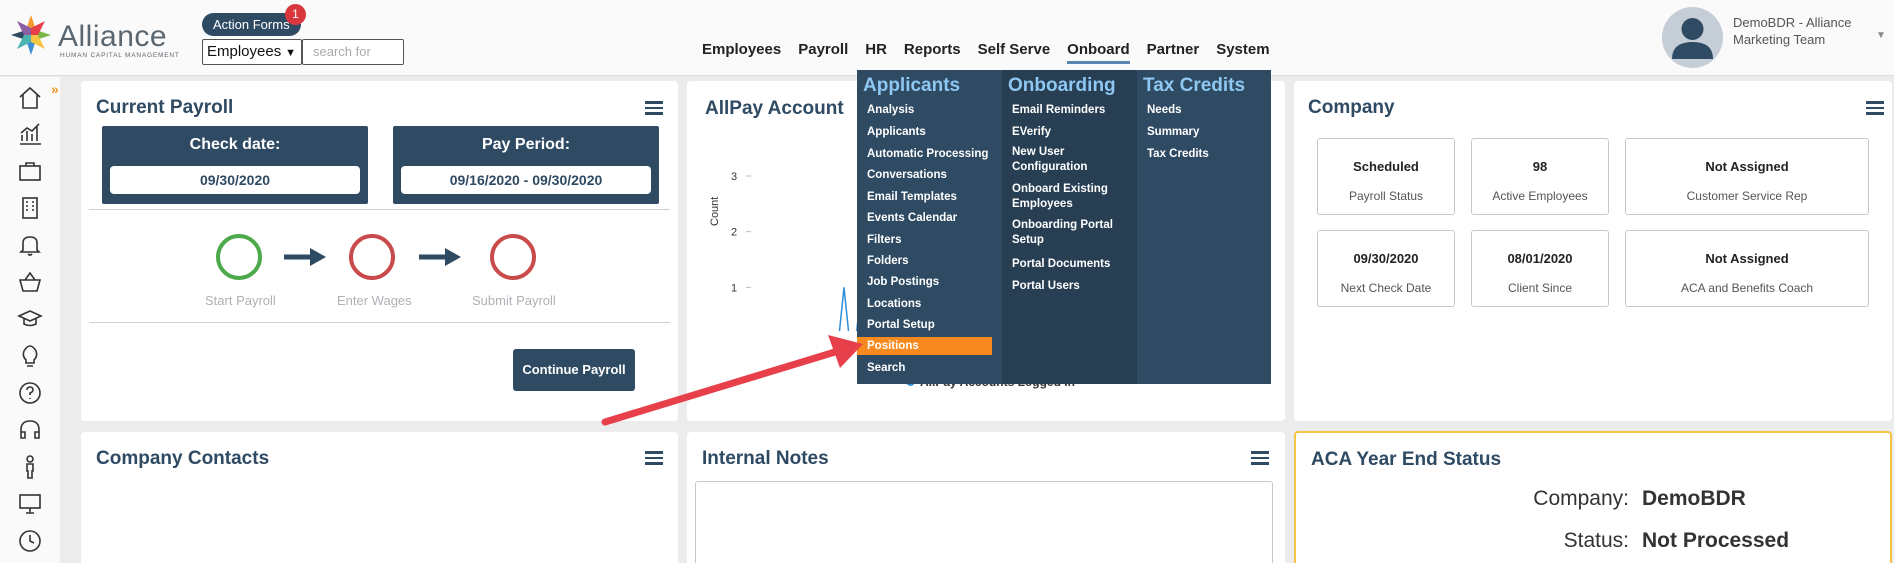 The height and width of the screenshot is (563, 1894). Describe the element at coordinates (1747, 196) in the screenshot. I see `stat-label: Customer Service Rep` at that location.